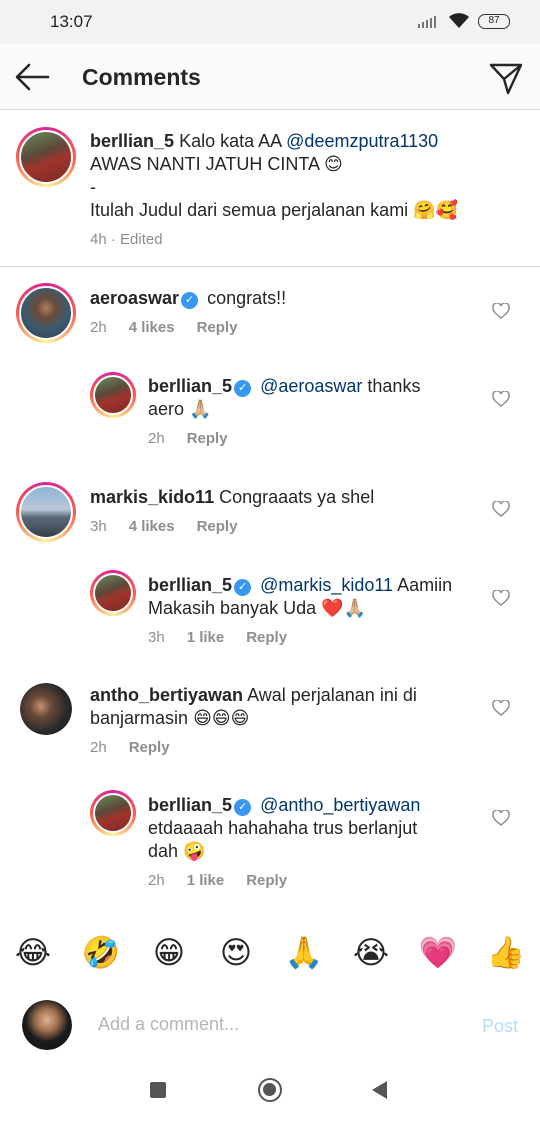 The height and width of the screenshot is (1123, 540). Describe the element at coordinates (494, 21) in the screenshot. I see `battery-icon: 87` at that location.